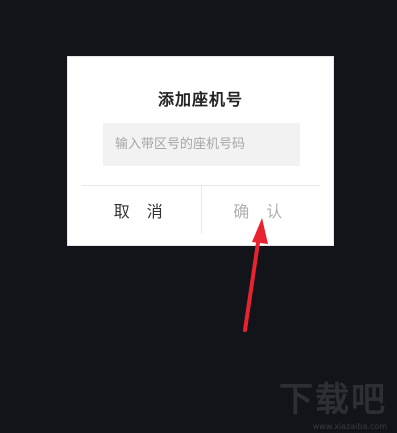 This screenshot has height=433, width=397. What do you see at coordinates (333, 400) in the screenshot?
I see `watermark-logo: 下载吧` at bounding box center [333, 400].